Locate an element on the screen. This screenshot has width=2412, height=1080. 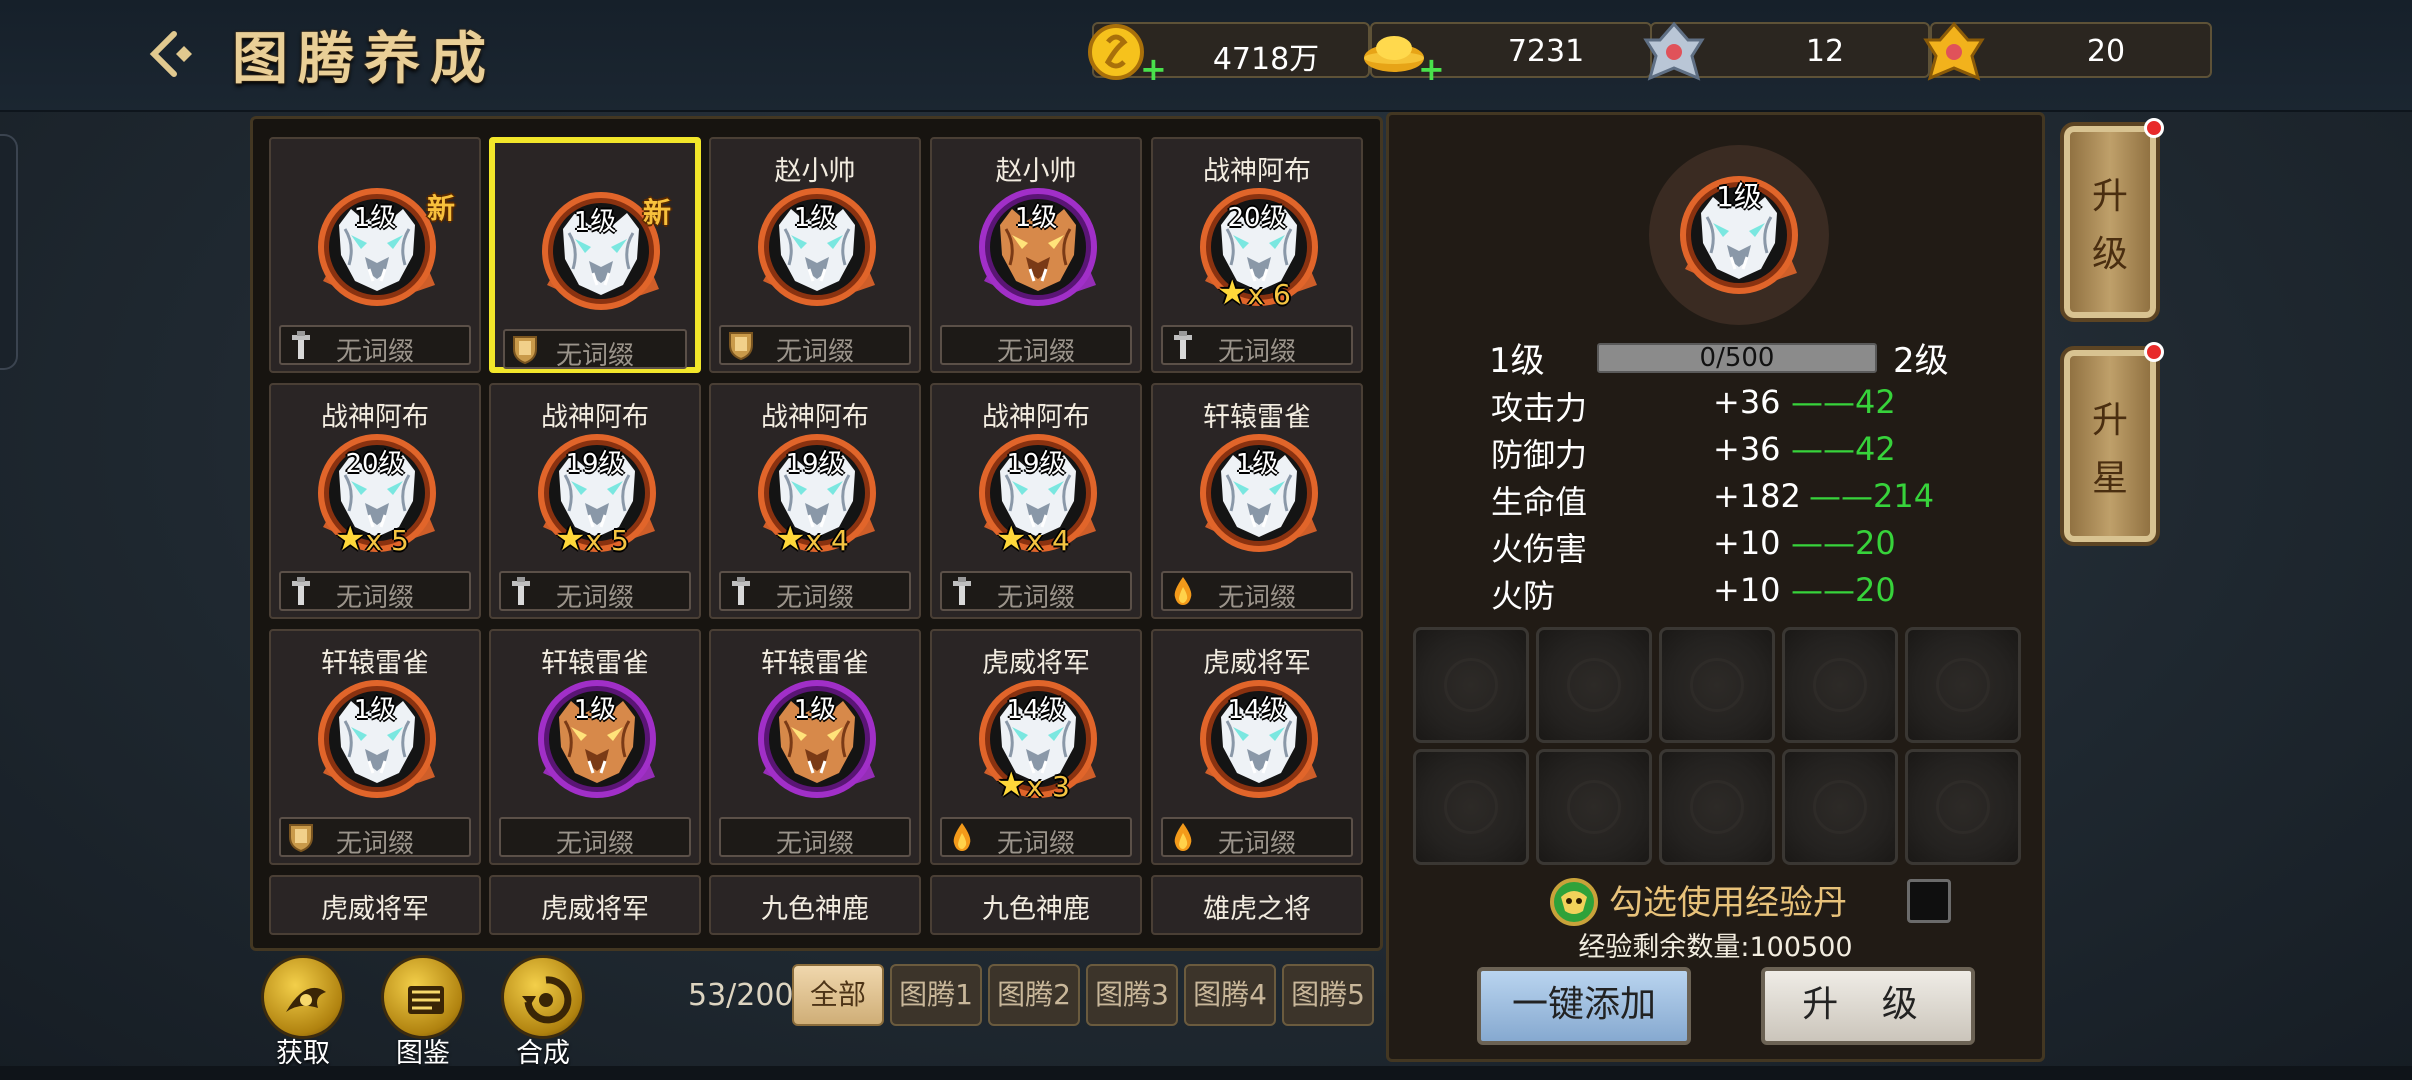
action-obtain-button: 获取 is located at coordinates (303, 1012).